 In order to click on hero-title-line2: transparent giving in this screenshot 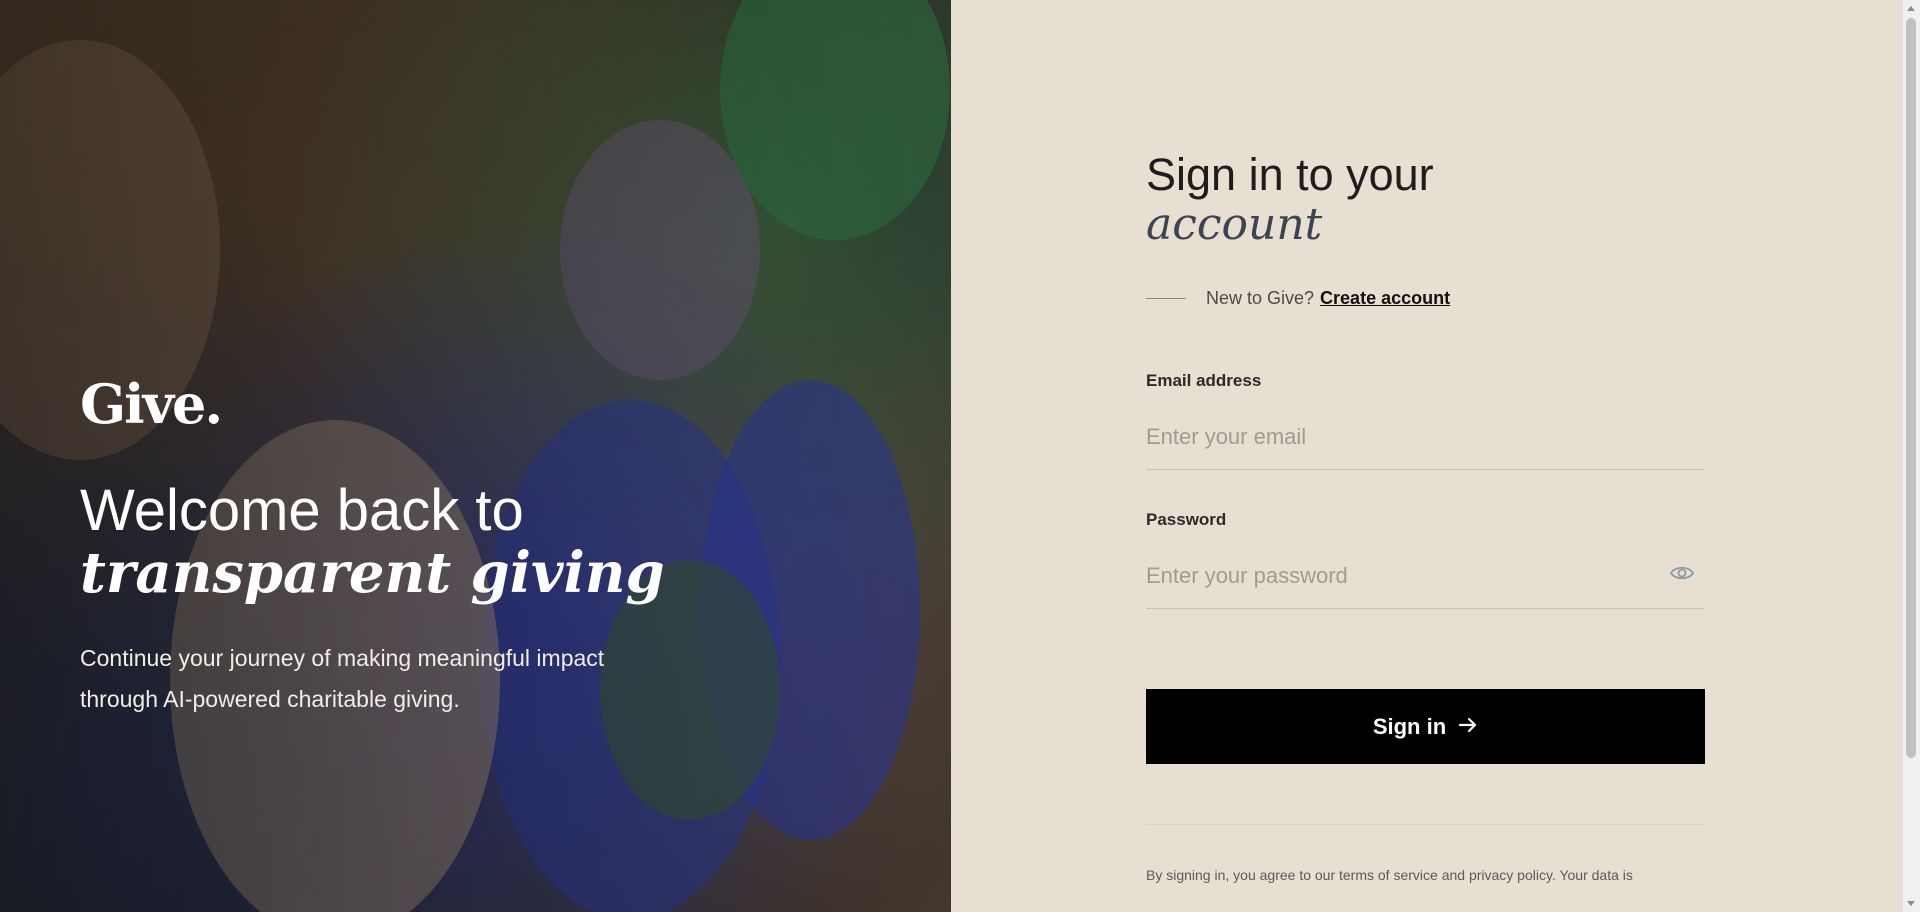, I will do `click(372, 573)`.